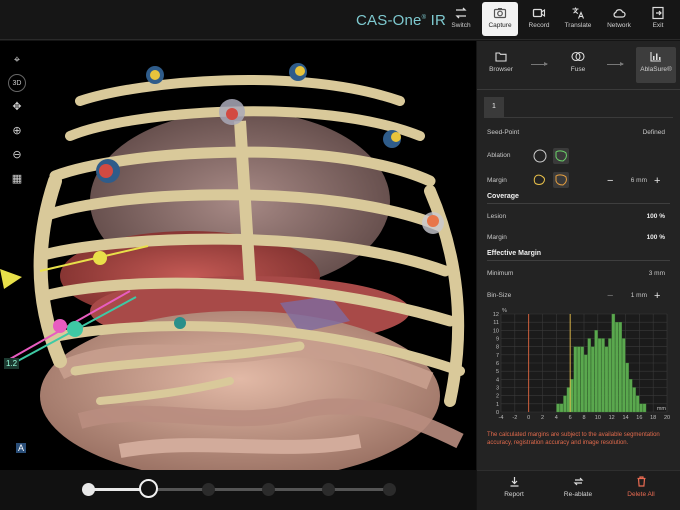 This screenshot has height=510, width=680. Describe the element at coordinates (540, 180) in the screenshot. I see `lesion-shape-icon` at that location.